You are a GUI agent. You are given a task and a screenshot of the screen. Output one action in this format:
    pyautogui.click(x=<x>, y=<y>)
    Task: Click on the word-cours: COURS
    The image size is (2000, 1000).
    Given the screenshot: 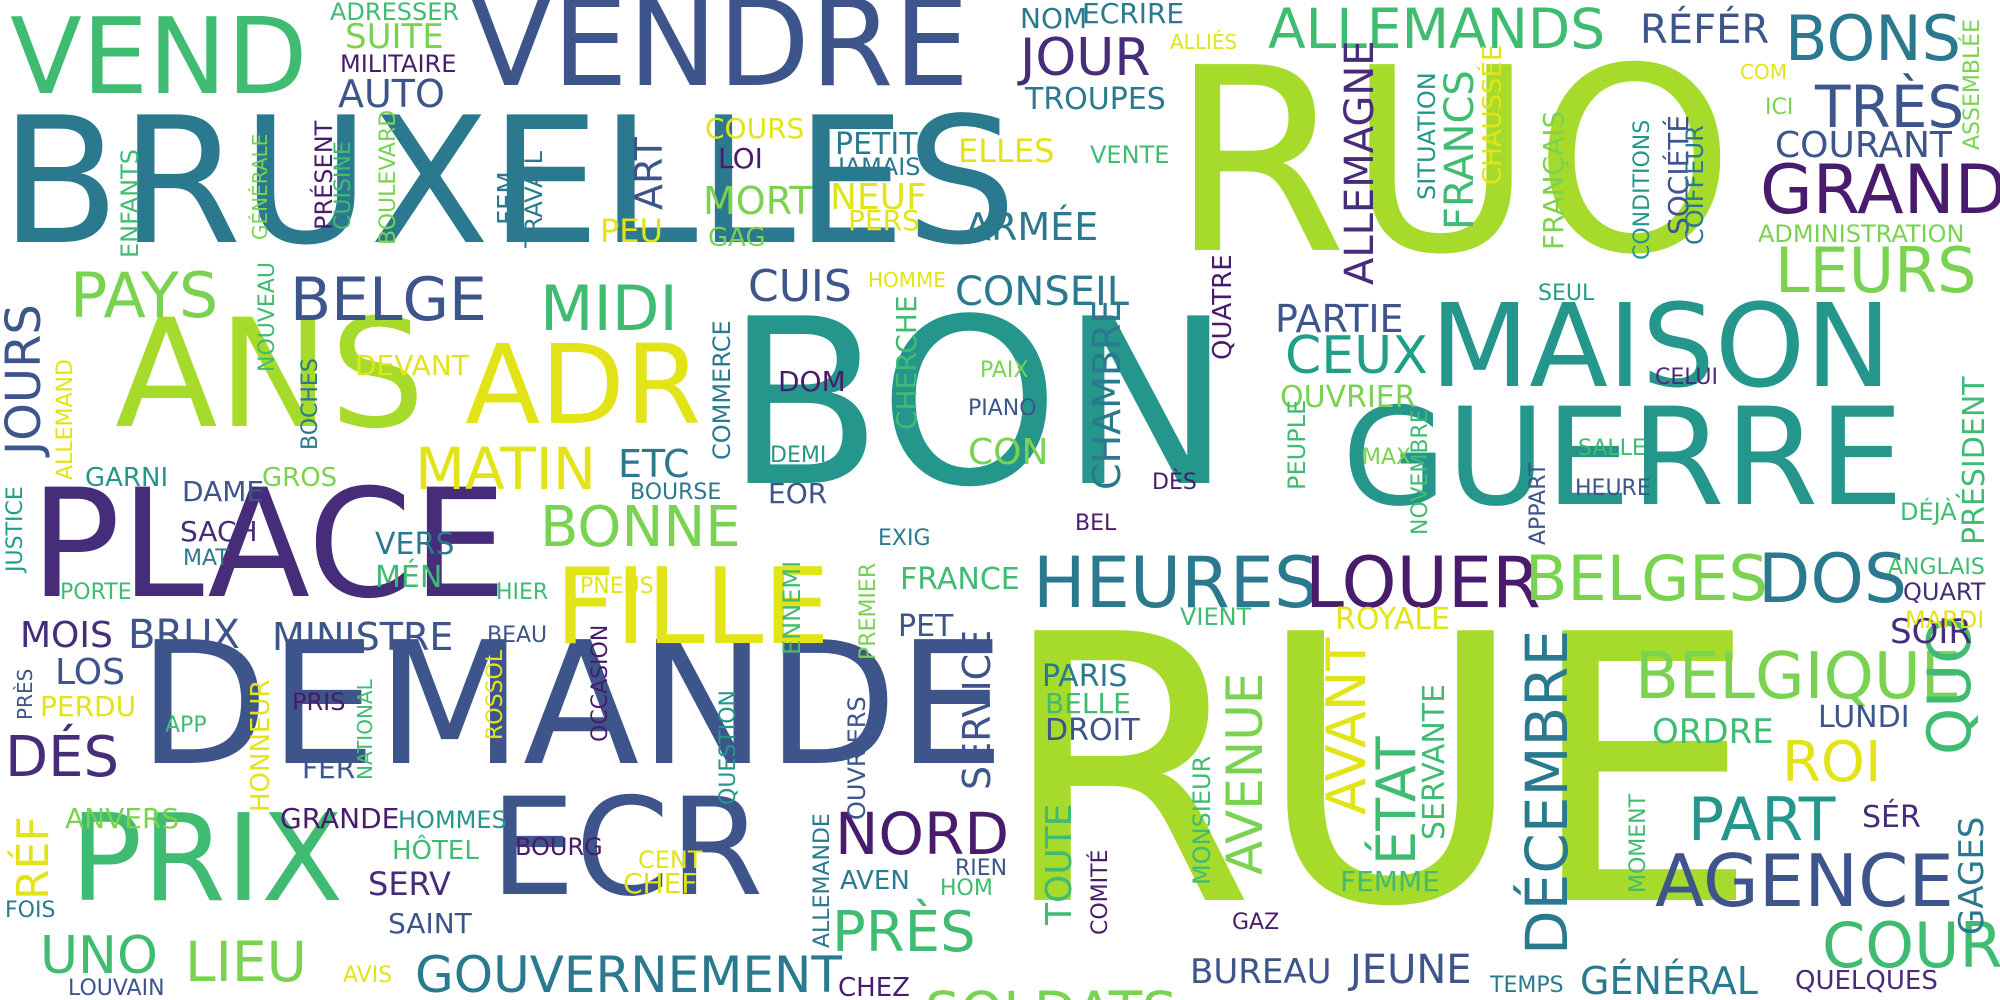 What is the action you would take?
    pyautogui.click(x=755, y=128)
    